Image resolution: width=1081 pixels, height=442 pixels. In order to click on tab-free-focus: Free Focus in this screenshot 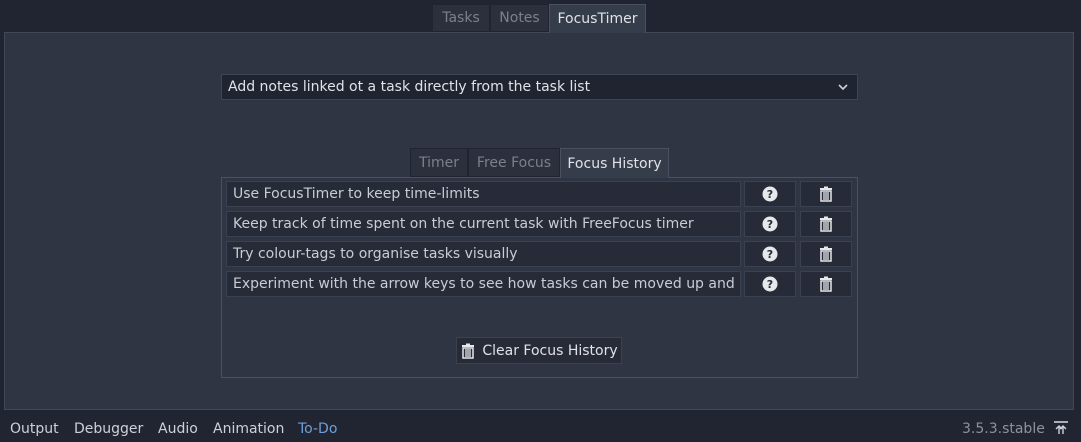, I will do `click(514, 162)`.